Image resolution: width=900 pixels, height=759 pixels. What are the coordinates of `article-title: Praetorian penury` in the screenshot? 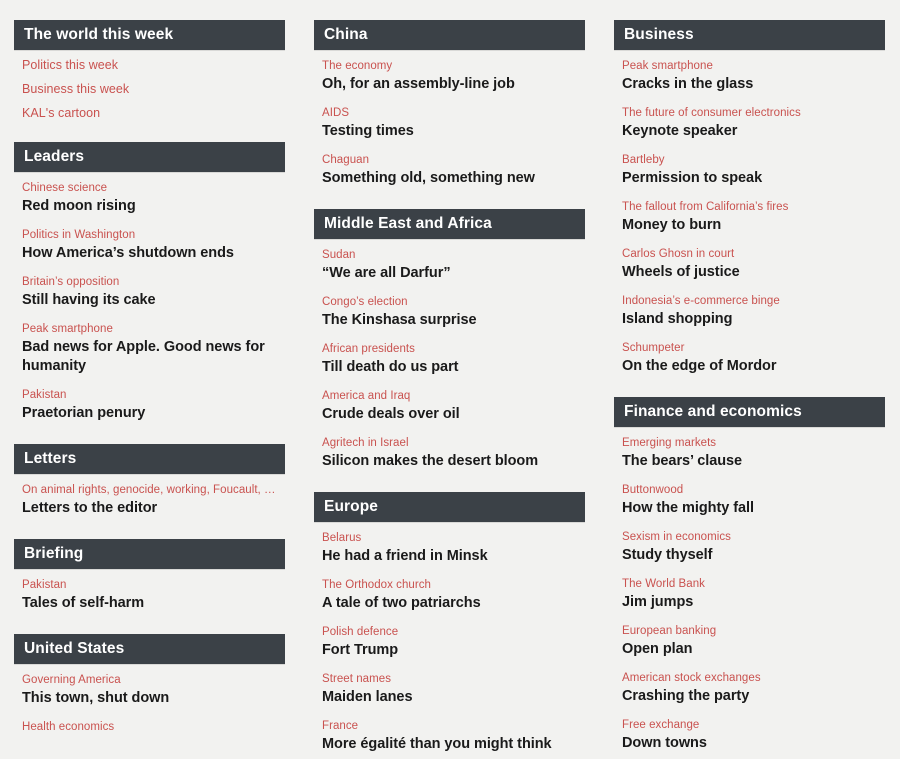 It's located at (149, 413).